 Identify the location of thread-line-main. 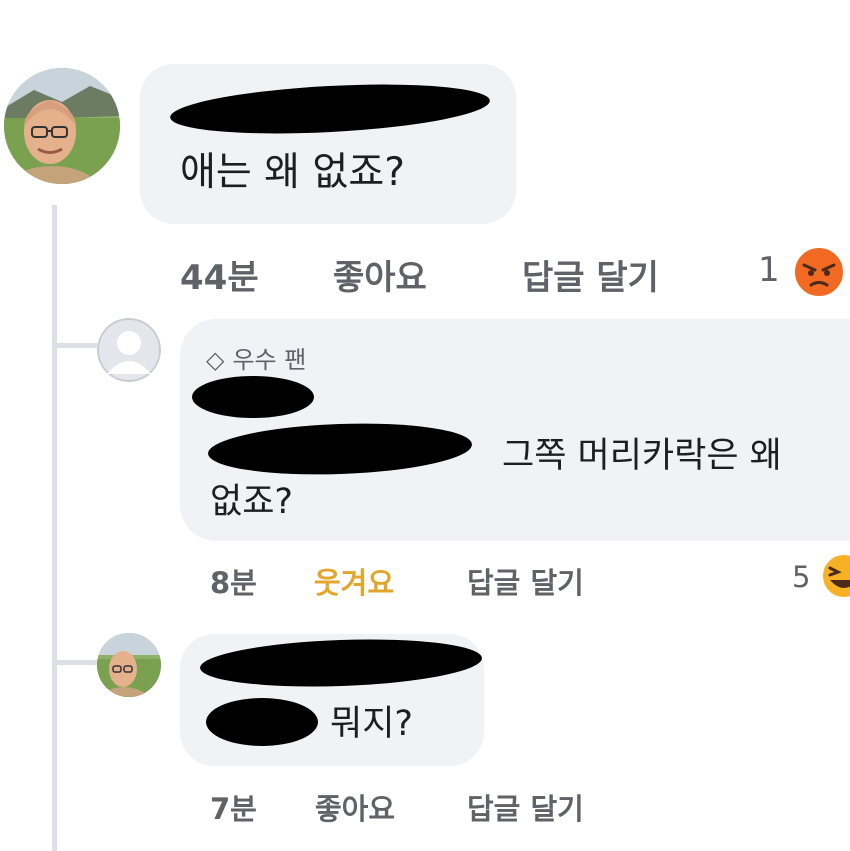
(54, 528).